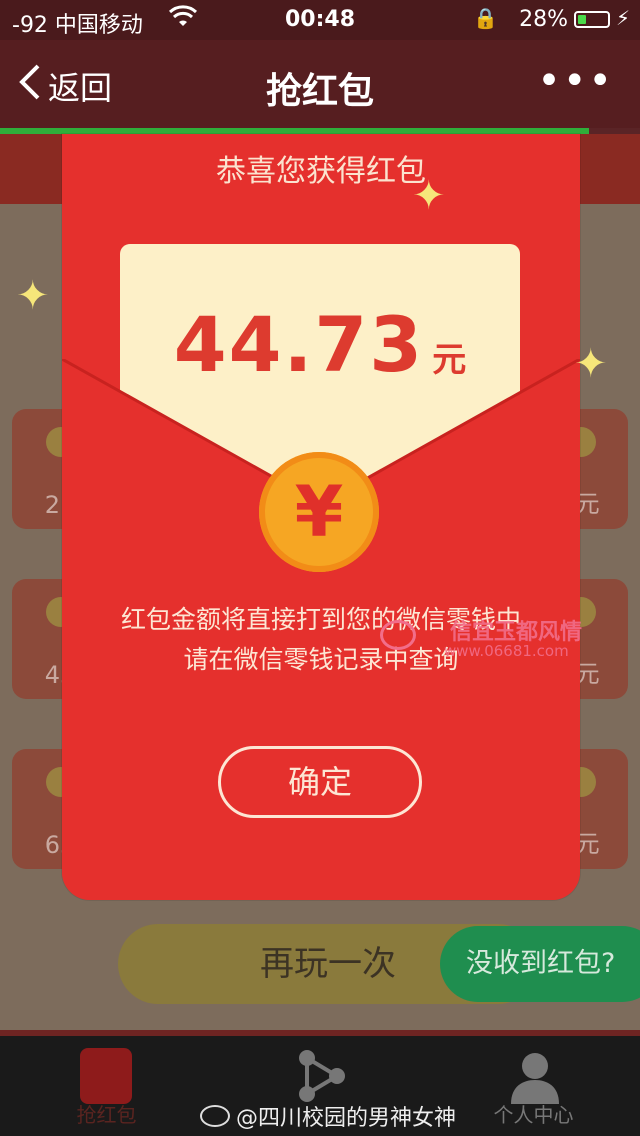 The height and width of the screenshot is (1136, 640). I want to click on more-menu-icon: •••, so click(575, 81).